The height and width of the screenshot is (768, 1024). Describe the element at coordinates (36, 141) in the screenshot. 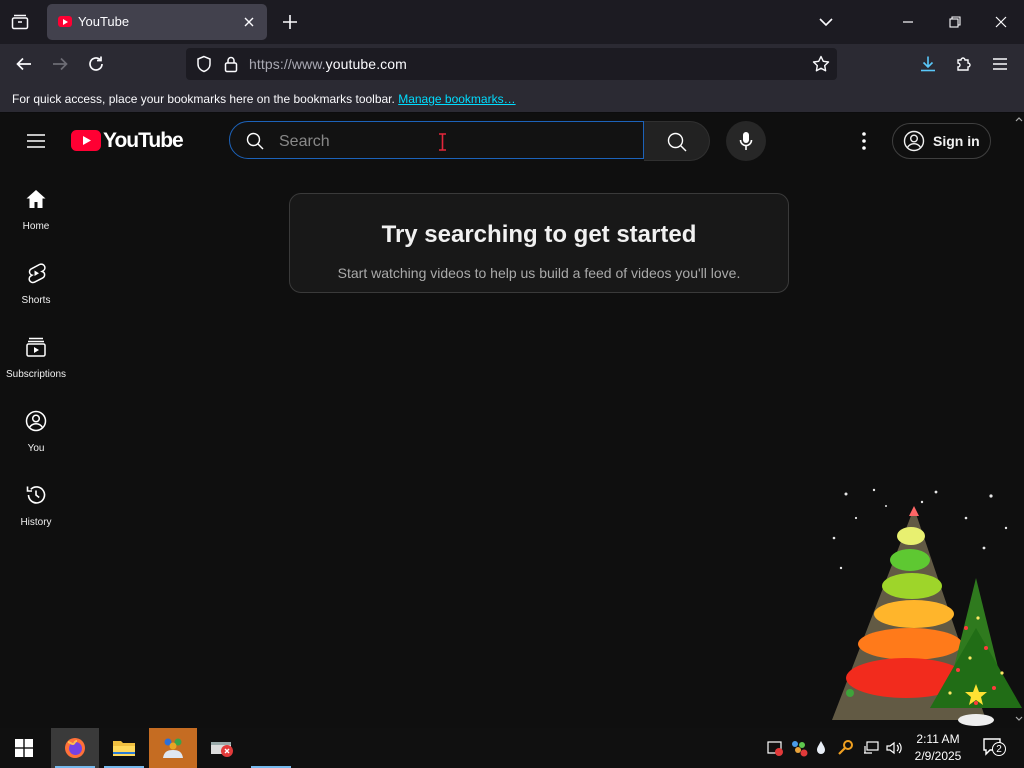

I see `guide-menu-icon` at that location.